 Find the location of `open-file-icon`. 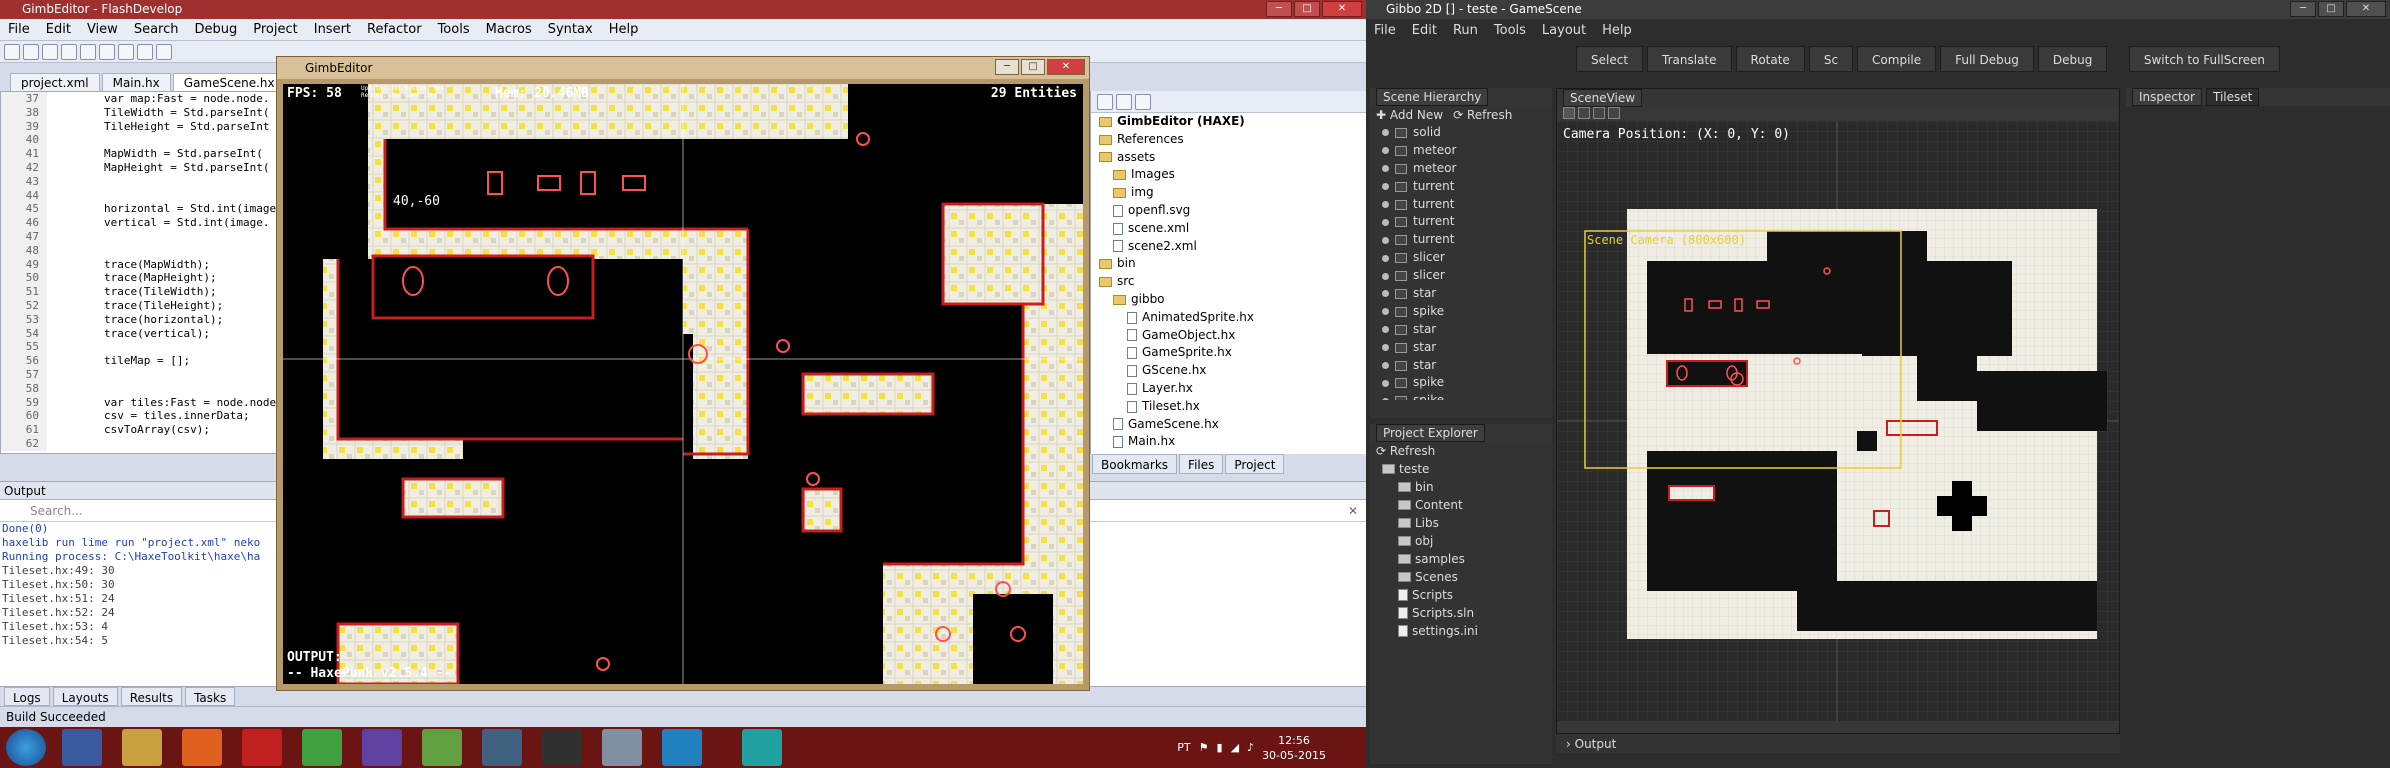

open-file-icon is located at coordinates (31, 51).